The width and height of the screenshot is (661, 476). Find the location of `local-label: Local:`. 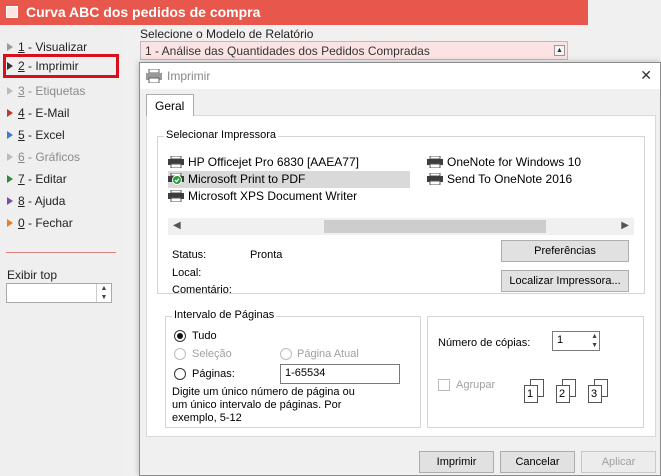

local-label: Local: is located at coordinates (187, 273).